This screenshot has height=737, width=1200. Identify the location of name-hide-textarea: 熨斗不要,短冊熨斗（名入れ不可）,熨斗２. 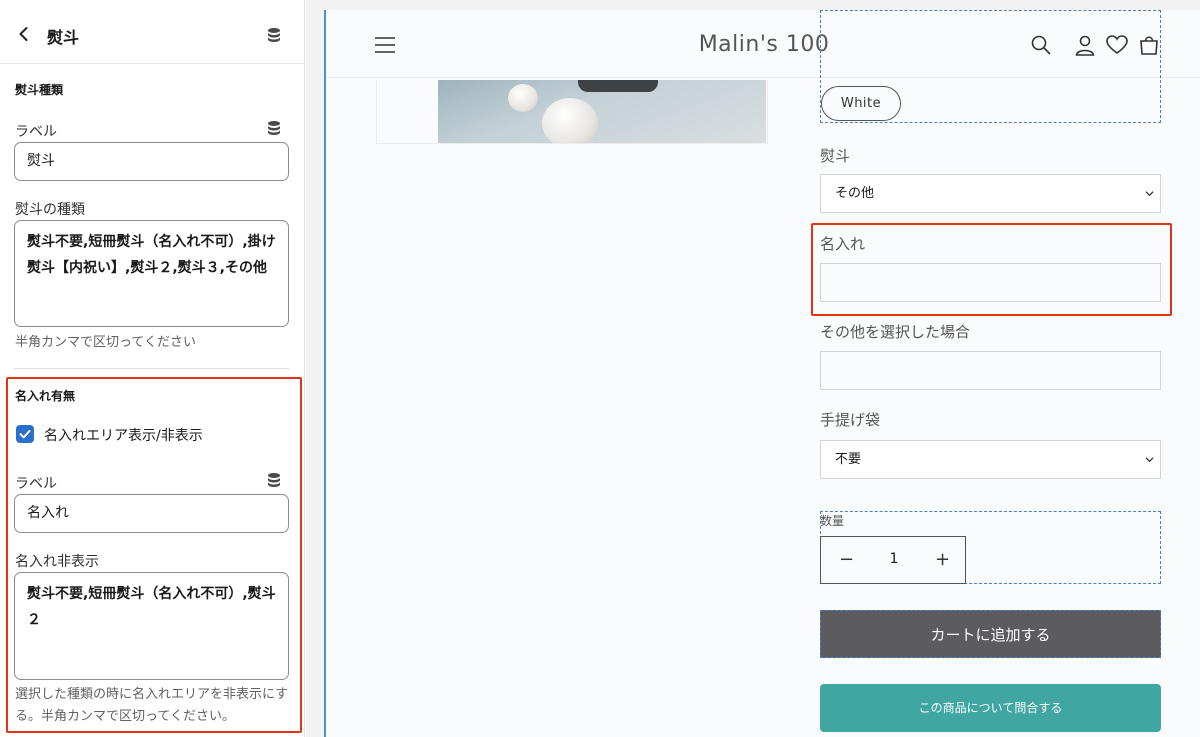
(151, 626).